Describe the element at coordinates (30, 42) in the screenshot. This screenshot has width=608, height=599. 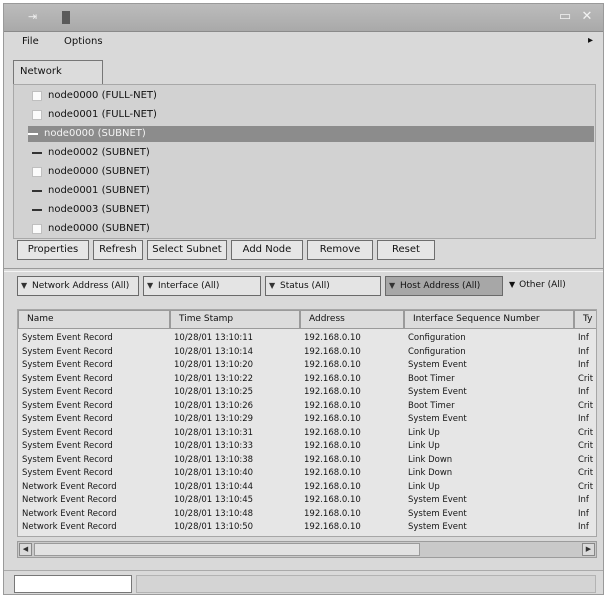
I see `menu-file: File` at that location.